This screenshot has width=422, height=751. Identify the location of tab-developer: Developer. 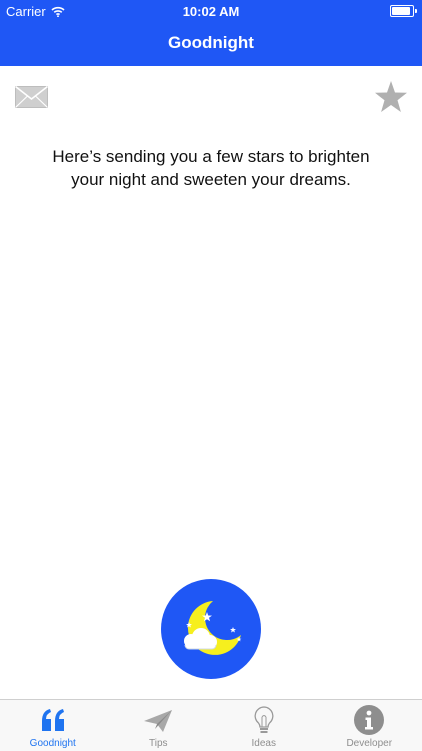
(369, 725).